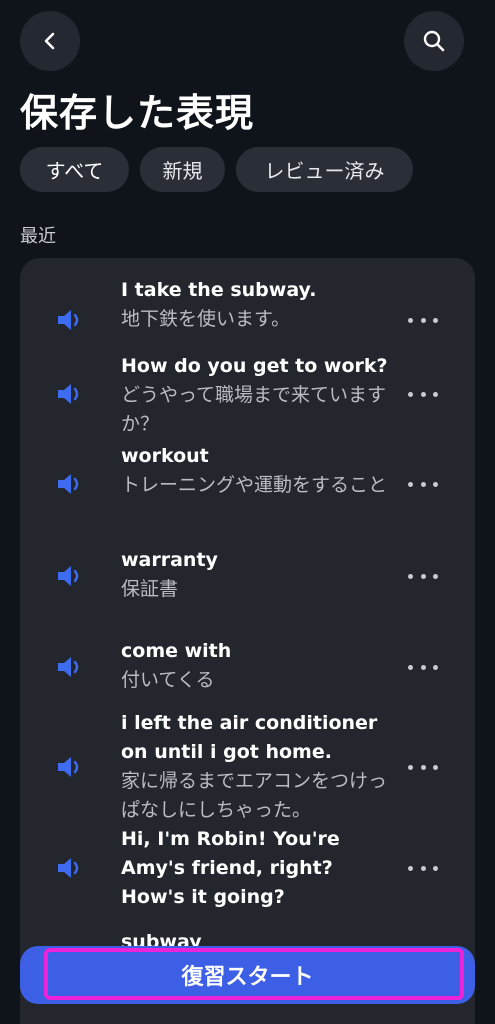  What do you see at coordinates (254, 366) in the screenshot?
I see `expression-text: How do you get to work?` at bounding box center [254, 366].